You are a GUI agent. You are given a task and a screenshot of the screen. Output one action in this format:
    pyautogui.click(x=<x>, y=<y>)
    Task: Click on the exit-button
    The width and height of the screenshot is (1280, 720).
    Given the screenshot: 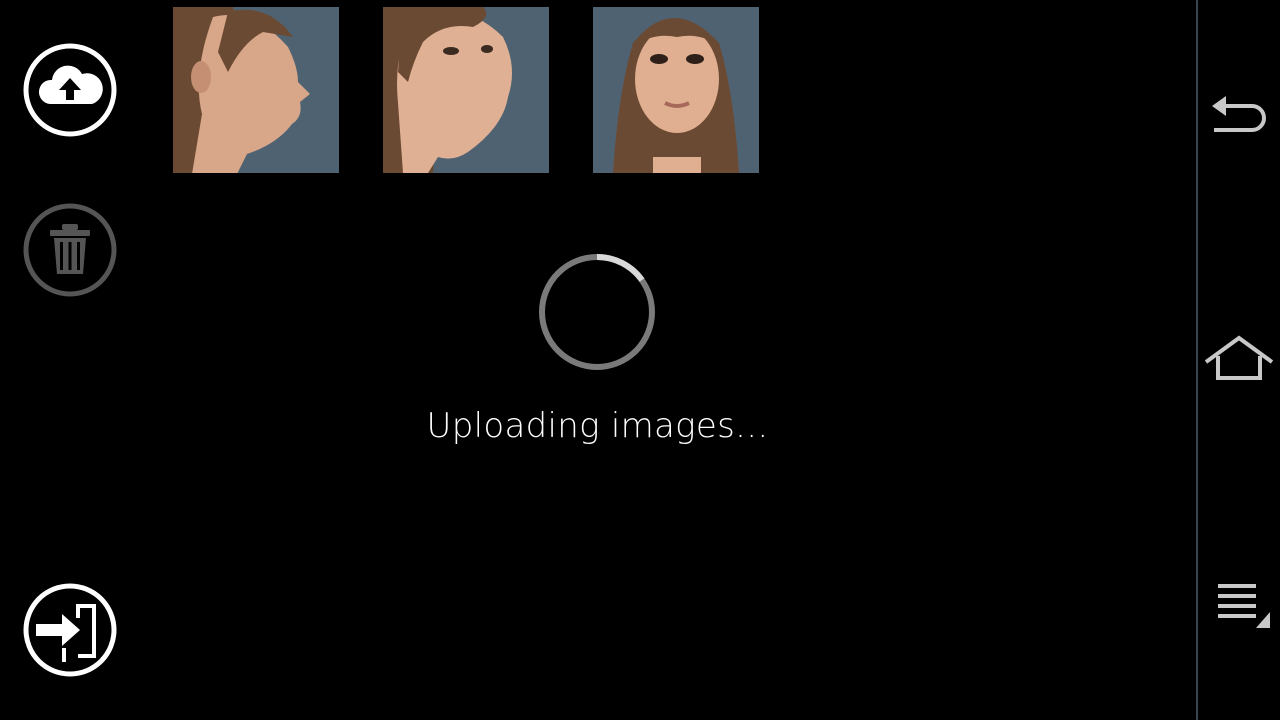 What is the action you would take?
    pyautogui.click(x=70, y=630)
    